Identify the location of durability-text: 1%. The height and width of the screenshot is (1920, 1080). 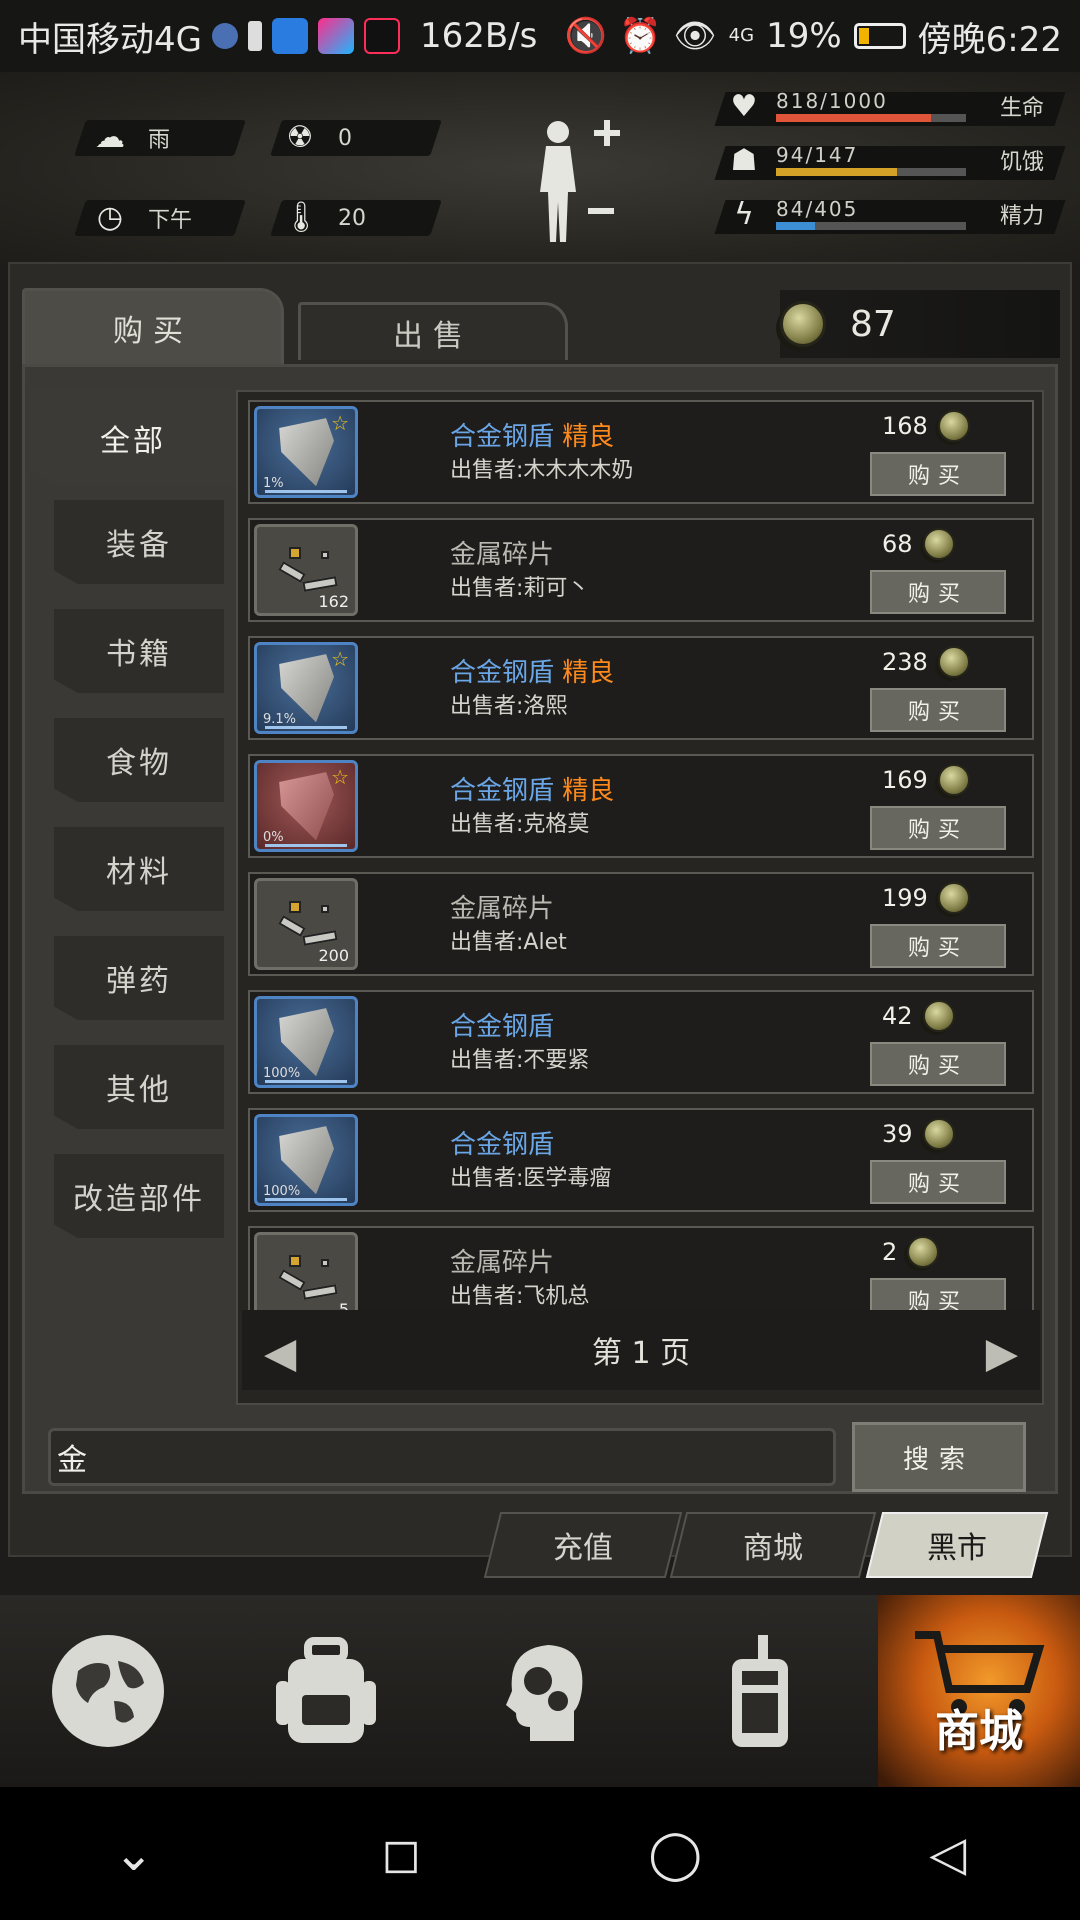
(273, 483).